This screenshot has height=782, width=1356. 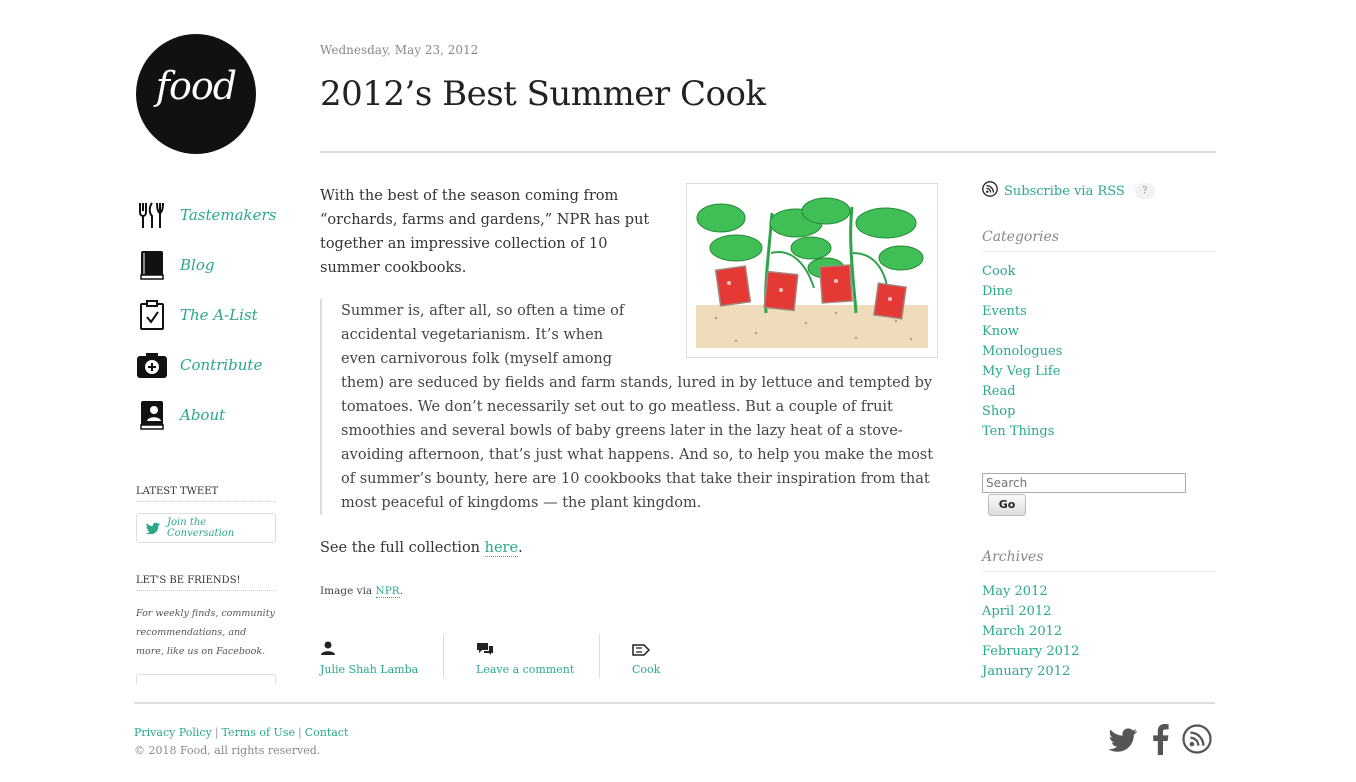 What do you see at coordinates (1144, 191) in the screenshot?
I see `rss-help-button: ?` at bounding box center [1144, 191].